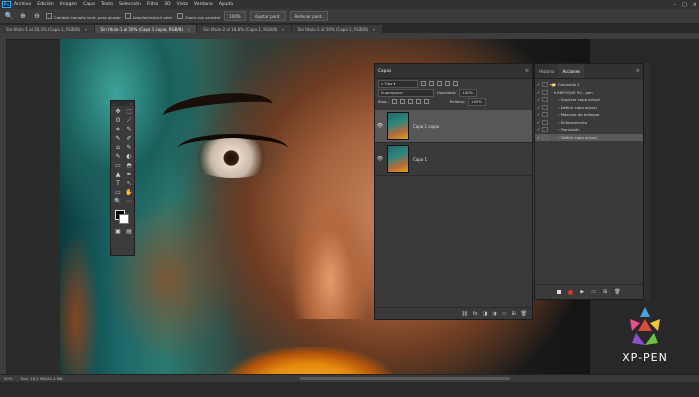  Describe the element at coordinates (89, 4) in the screenshot. I see `menu-capa: Capa` at that location.